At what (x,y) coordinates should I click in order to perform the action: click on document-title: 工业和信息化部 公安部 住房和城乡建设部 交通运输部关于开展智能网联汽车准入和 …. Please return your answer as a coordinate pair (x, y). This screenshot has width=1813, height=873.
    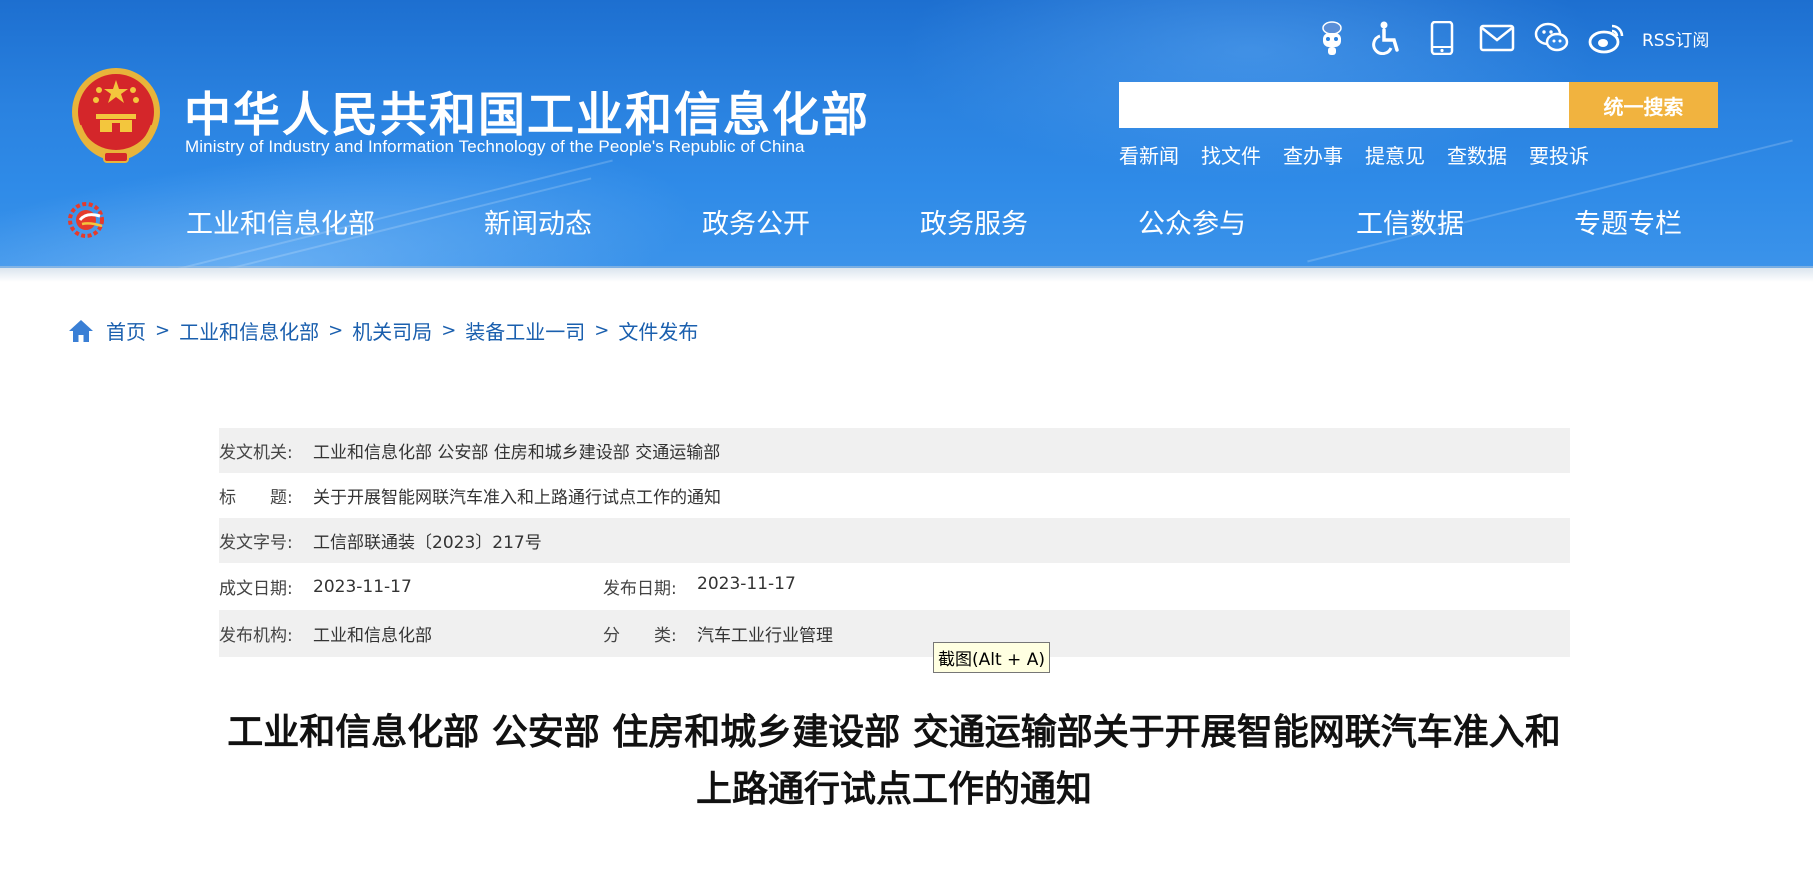
    Looking at the image, I should click on (894, 761).